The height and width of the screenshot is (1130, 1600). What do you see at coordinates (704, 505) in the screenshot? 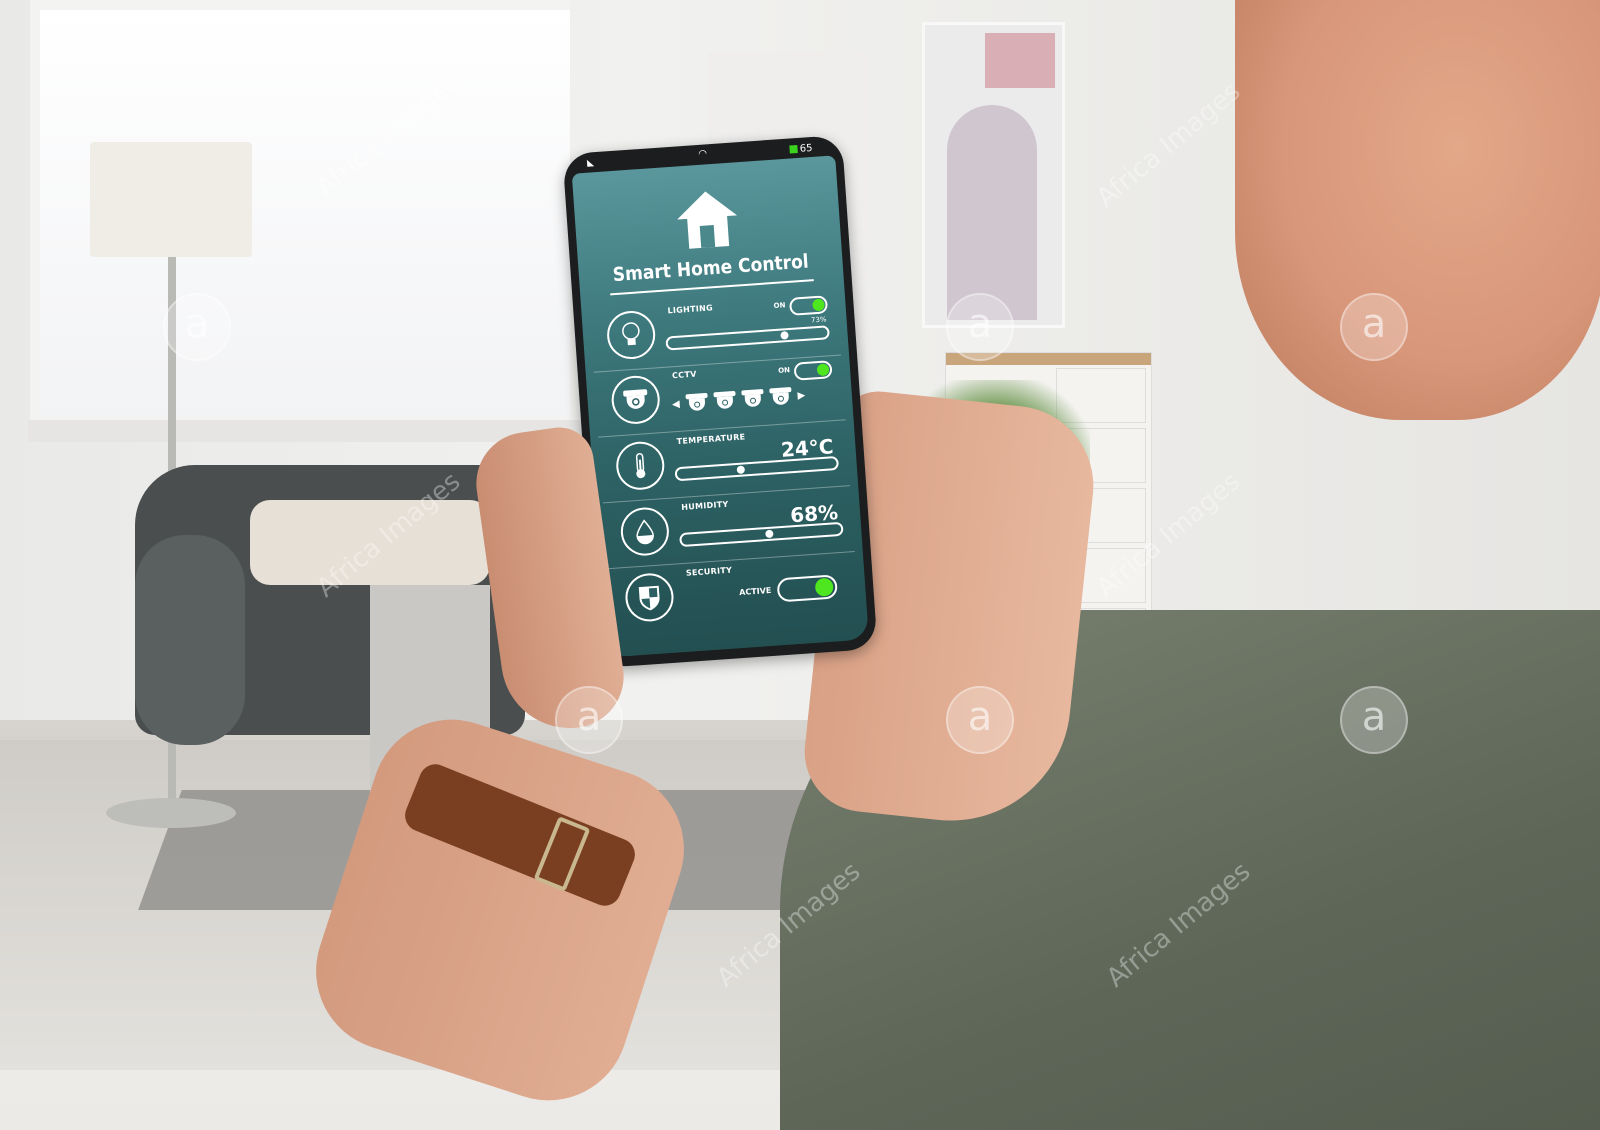
I see `humidity-label: HUMIDITY` at bounding box center [704, 505].